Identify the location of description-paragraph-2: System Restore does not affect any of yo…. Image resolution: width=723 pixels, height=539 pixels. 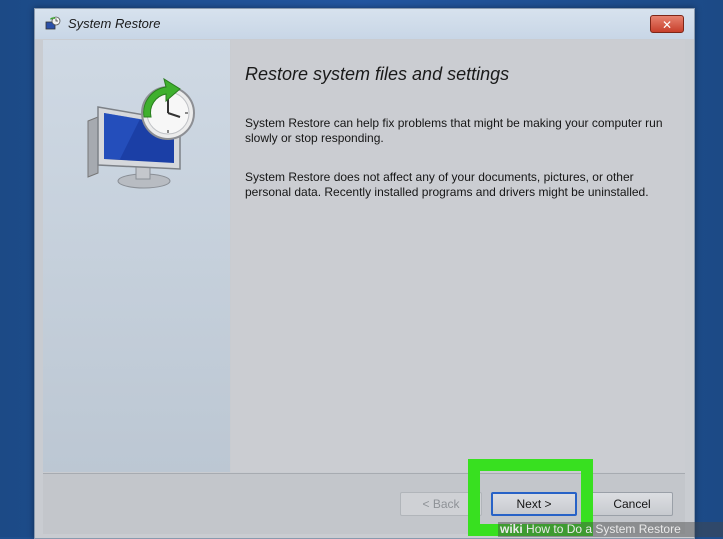
(447, 184).